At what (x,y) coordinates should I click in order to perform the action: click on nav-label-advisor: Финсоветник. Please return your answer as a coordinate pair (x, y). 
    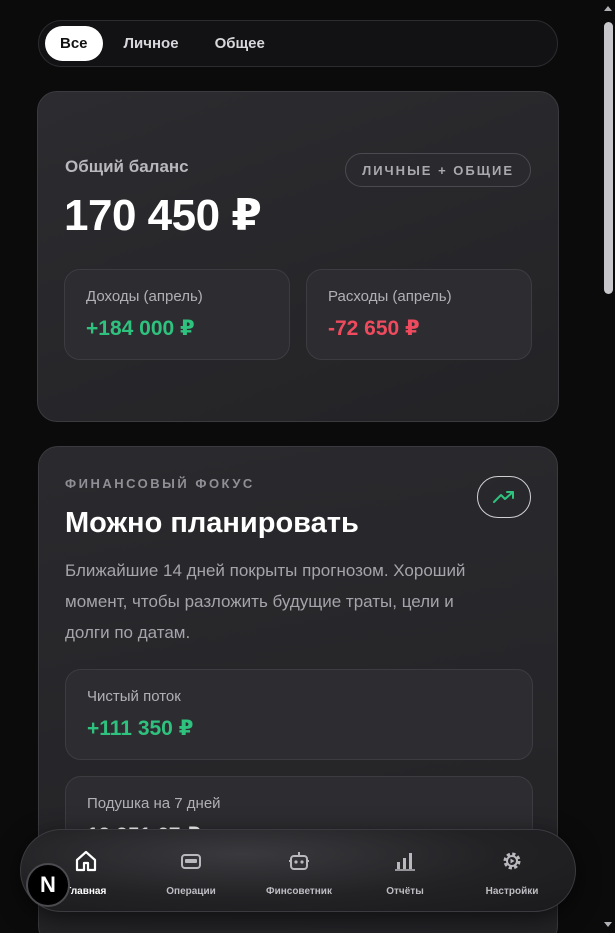
    Looking at the image, I should click on (299, 891).